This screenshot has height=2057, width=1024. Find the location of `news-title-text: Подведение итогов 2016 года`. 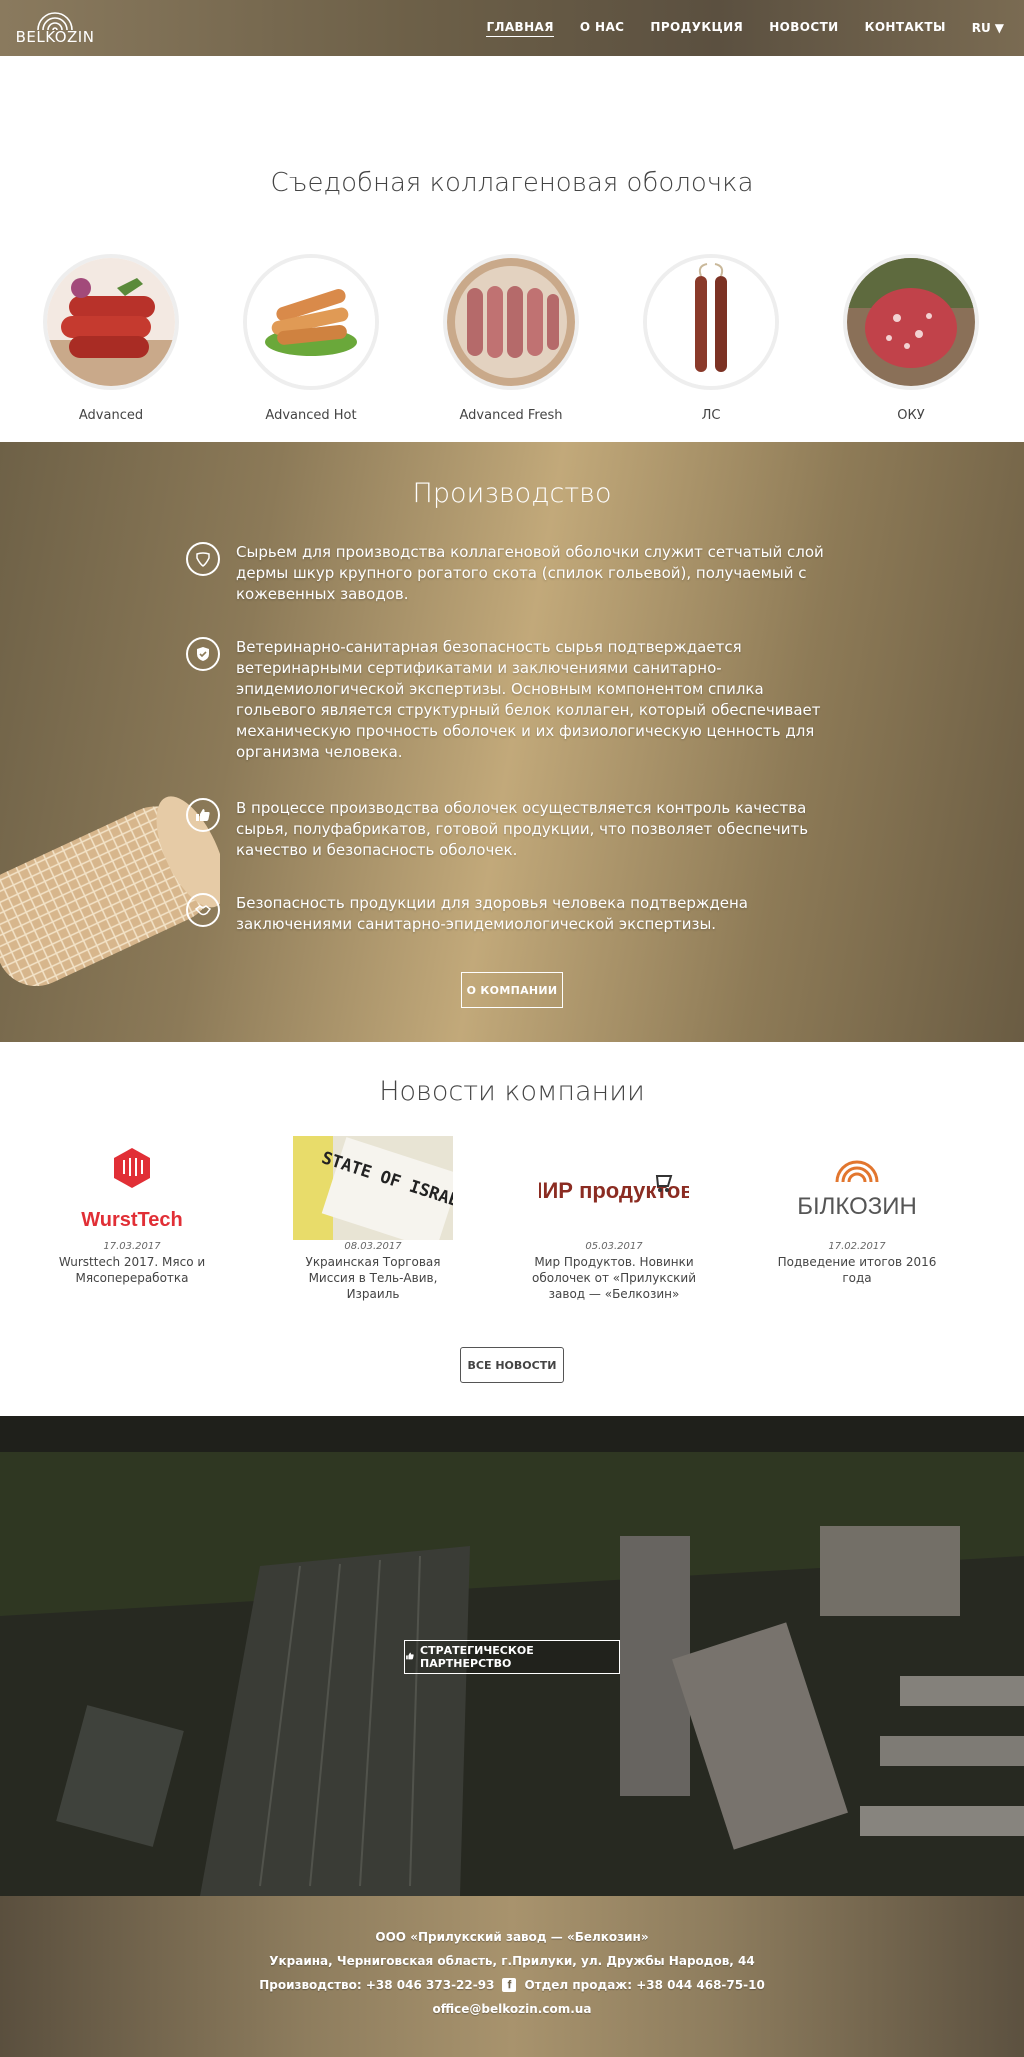

news-title-text: Подведение итогов 2016 года is located at coordinates (857, 1270).